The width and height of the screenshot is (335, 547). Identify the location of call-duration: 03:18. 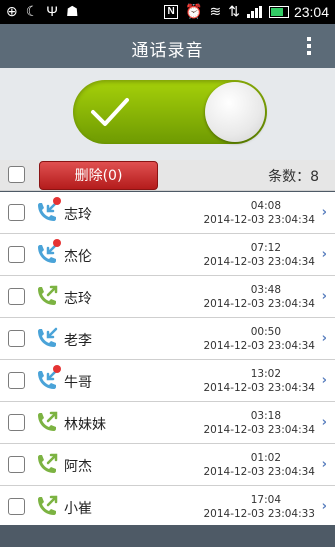
(265, 416).